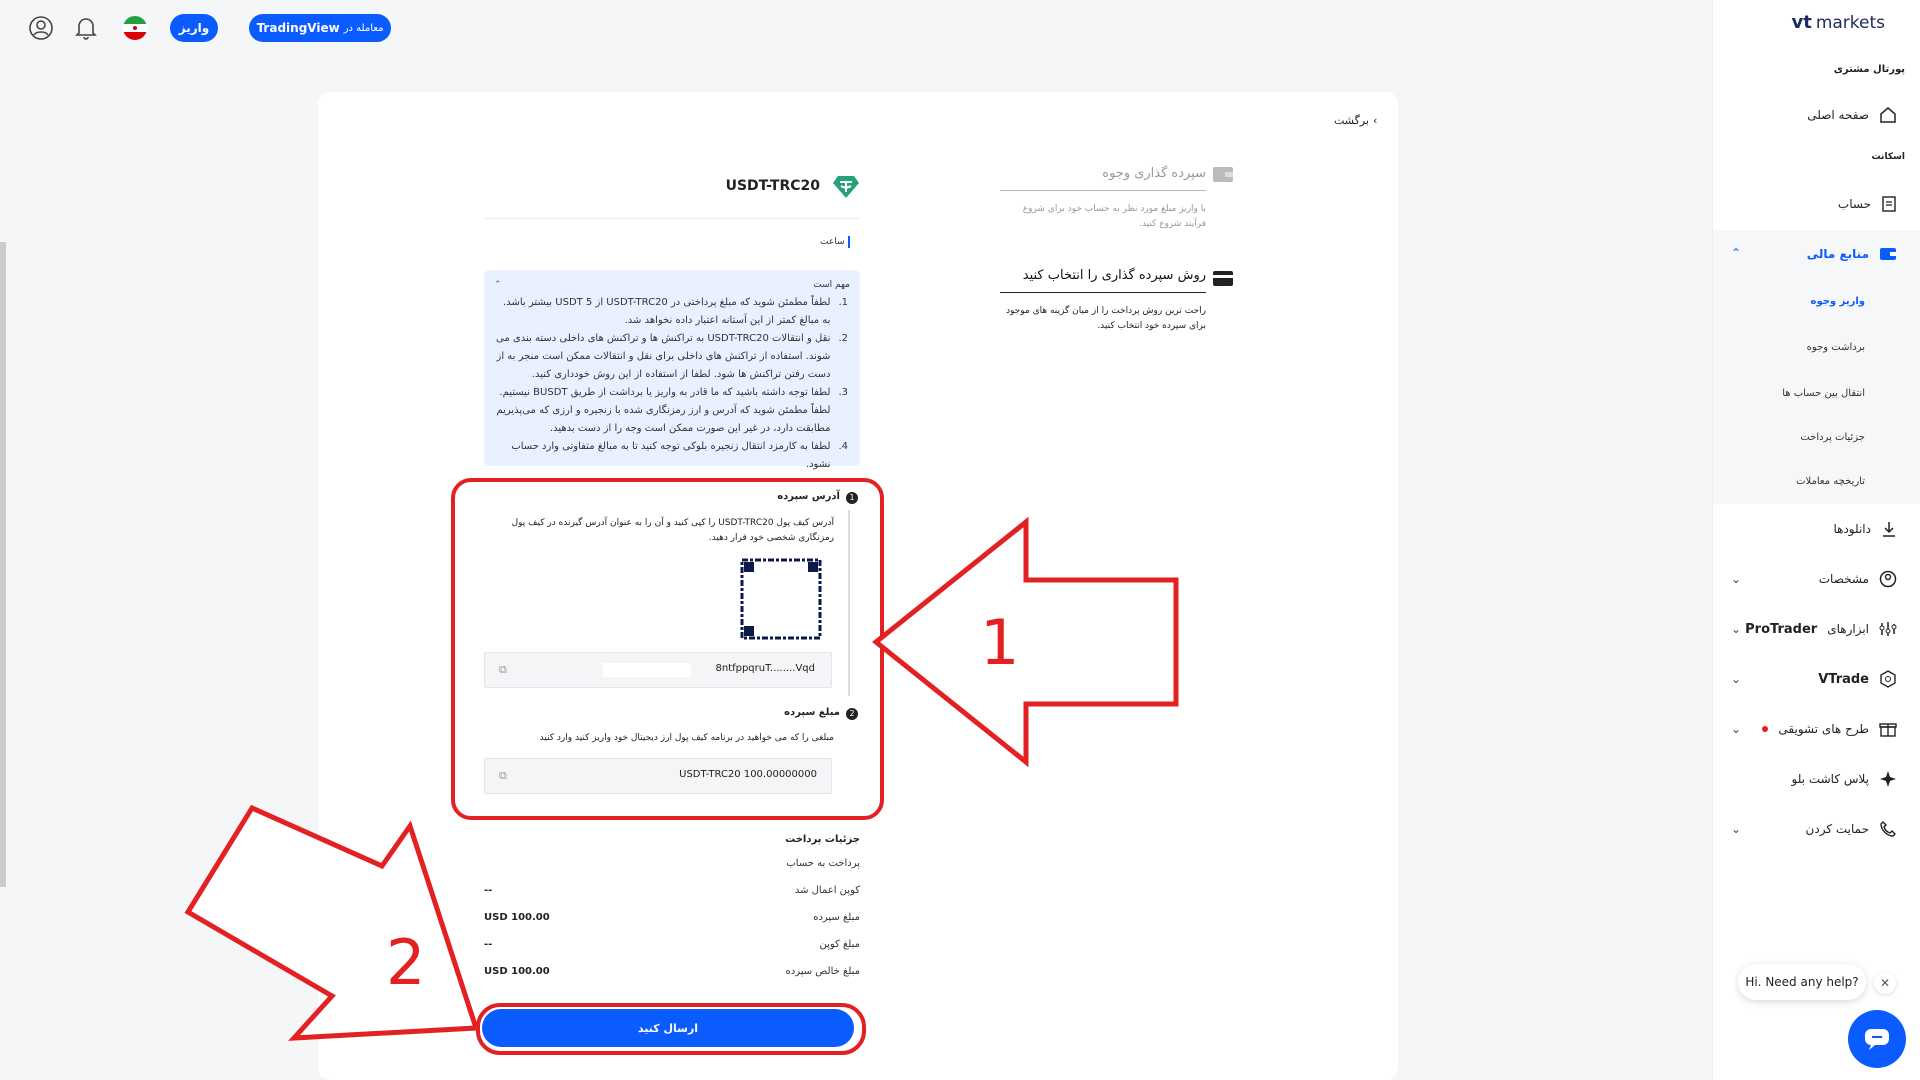 This screenshot has width=1920, height=1080. I want to click on method-title: USDT-TRC20, so click(772, 186).